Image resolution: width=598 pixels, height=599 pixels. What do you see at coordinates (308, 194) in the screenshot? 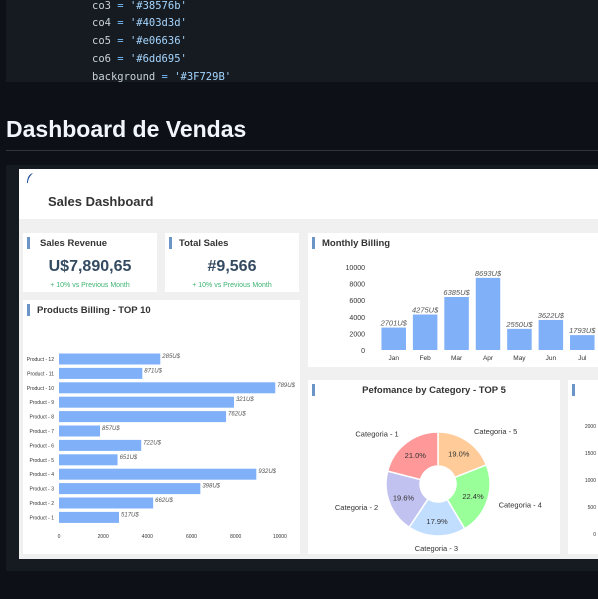
I see `dashboard-header: Sales Dashboard` at bounding box center [308, 194].